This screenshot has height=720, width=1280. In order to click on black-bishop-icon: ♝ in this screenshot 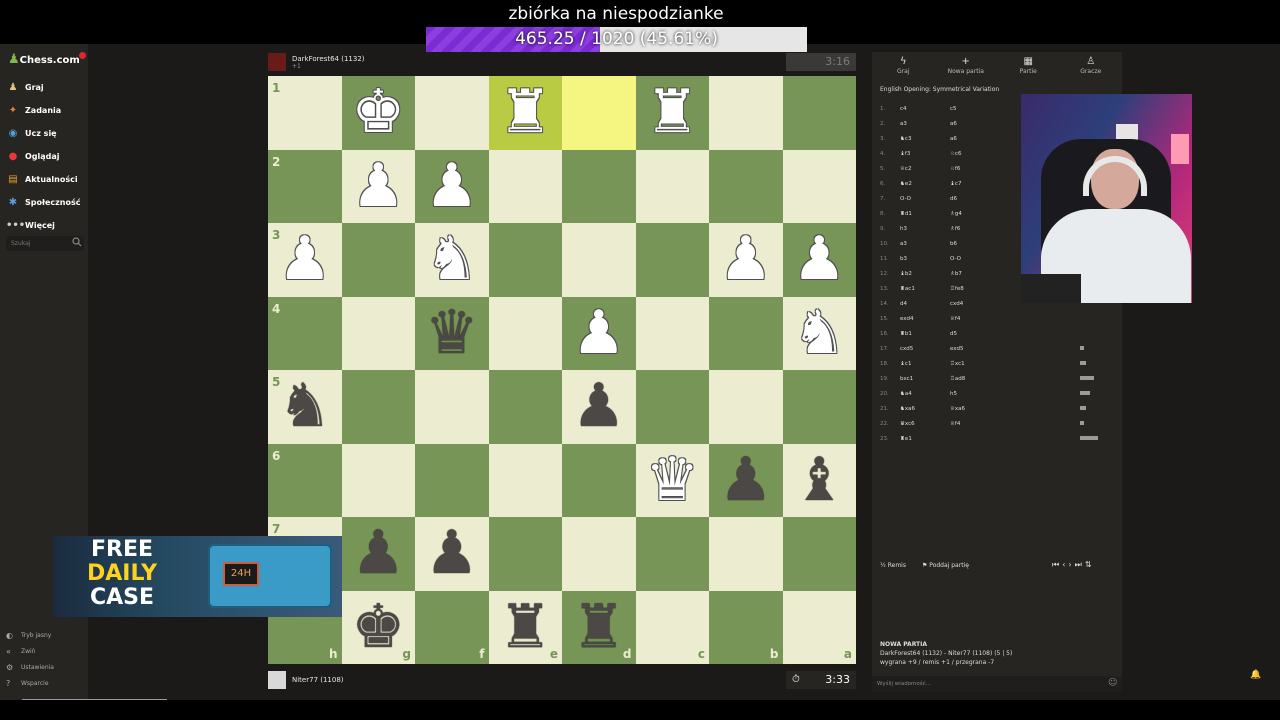, I will do `click(820, 481)`.